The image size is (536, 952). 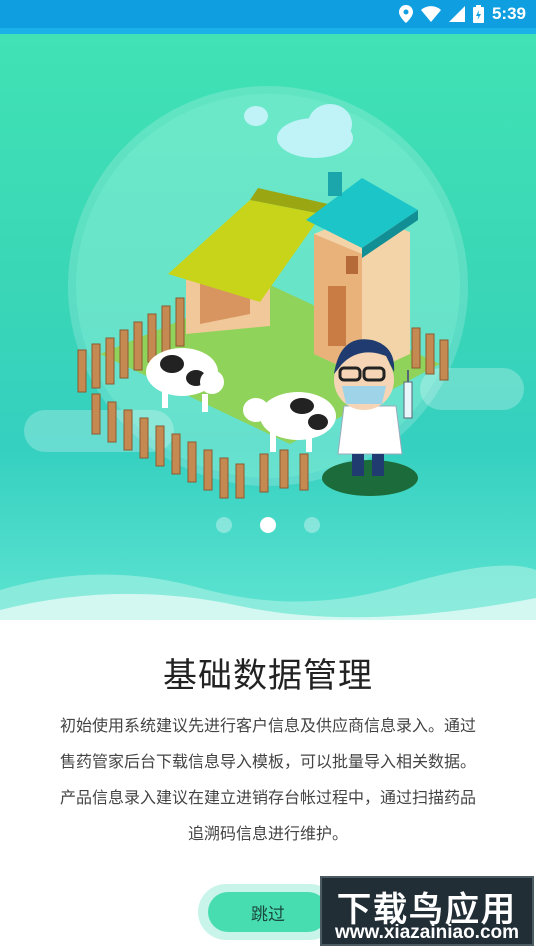 I want to click on skip-button: 跳过, so click(x=268, y=912).